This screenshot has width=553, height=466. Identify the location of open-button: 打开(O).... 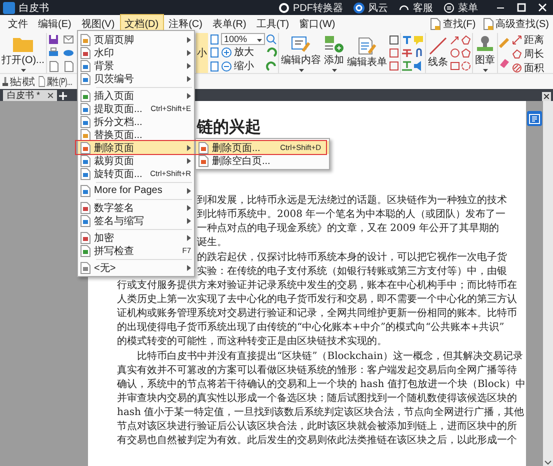
(23, 53).